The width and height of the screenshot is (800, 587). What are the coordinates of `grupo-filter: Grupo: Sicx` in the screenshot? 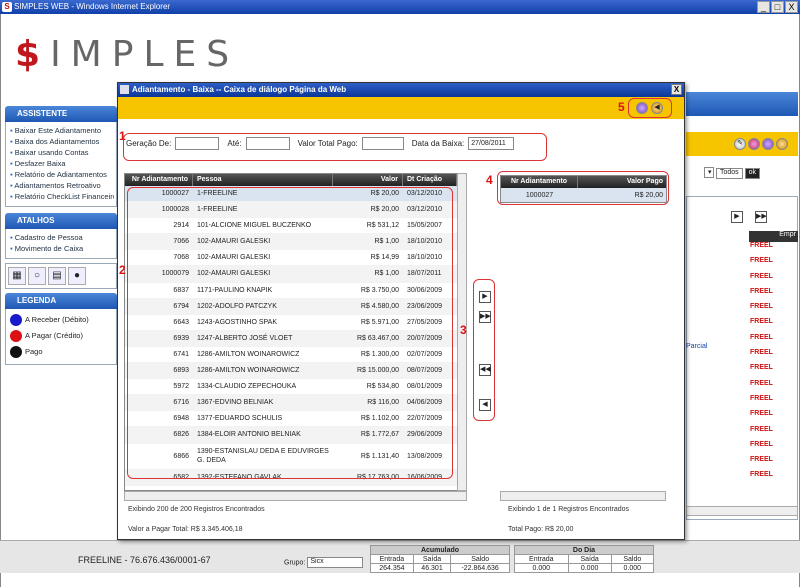 It's located at (324, 562).